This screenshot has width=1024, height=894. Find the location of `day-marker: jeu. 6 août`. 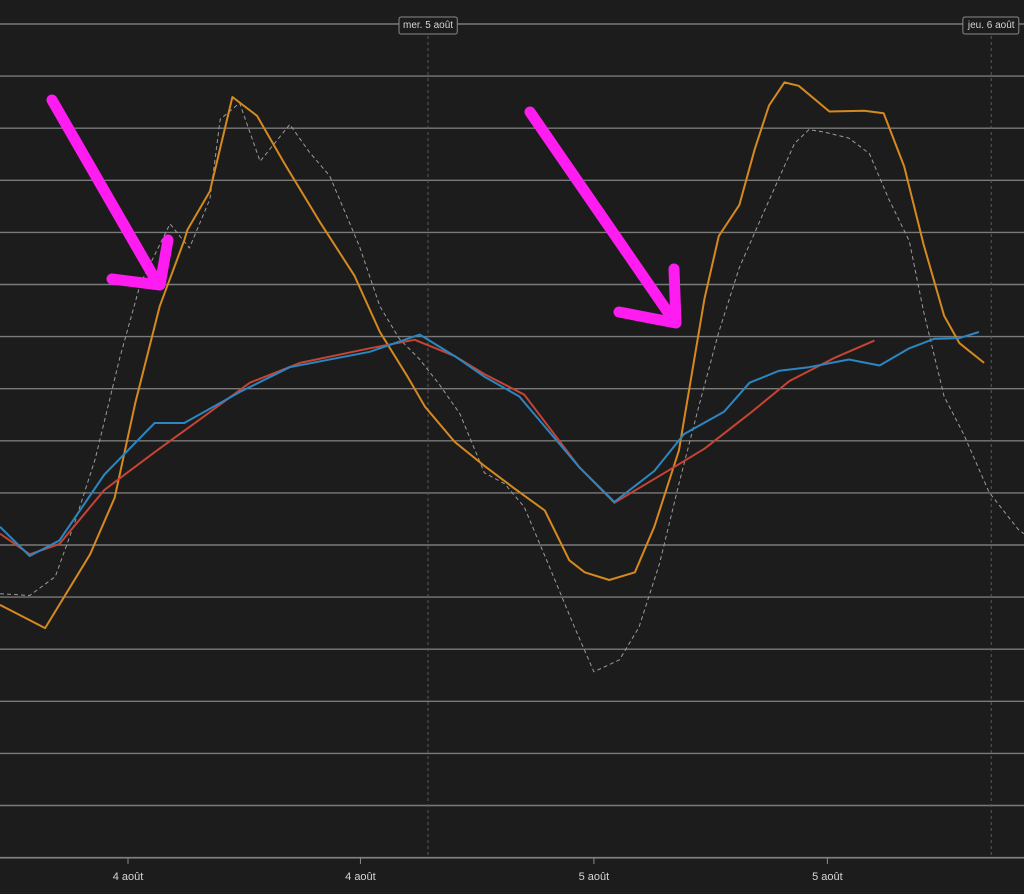

day-marker: jeu. 6 août is located at coordinates (991, 25).